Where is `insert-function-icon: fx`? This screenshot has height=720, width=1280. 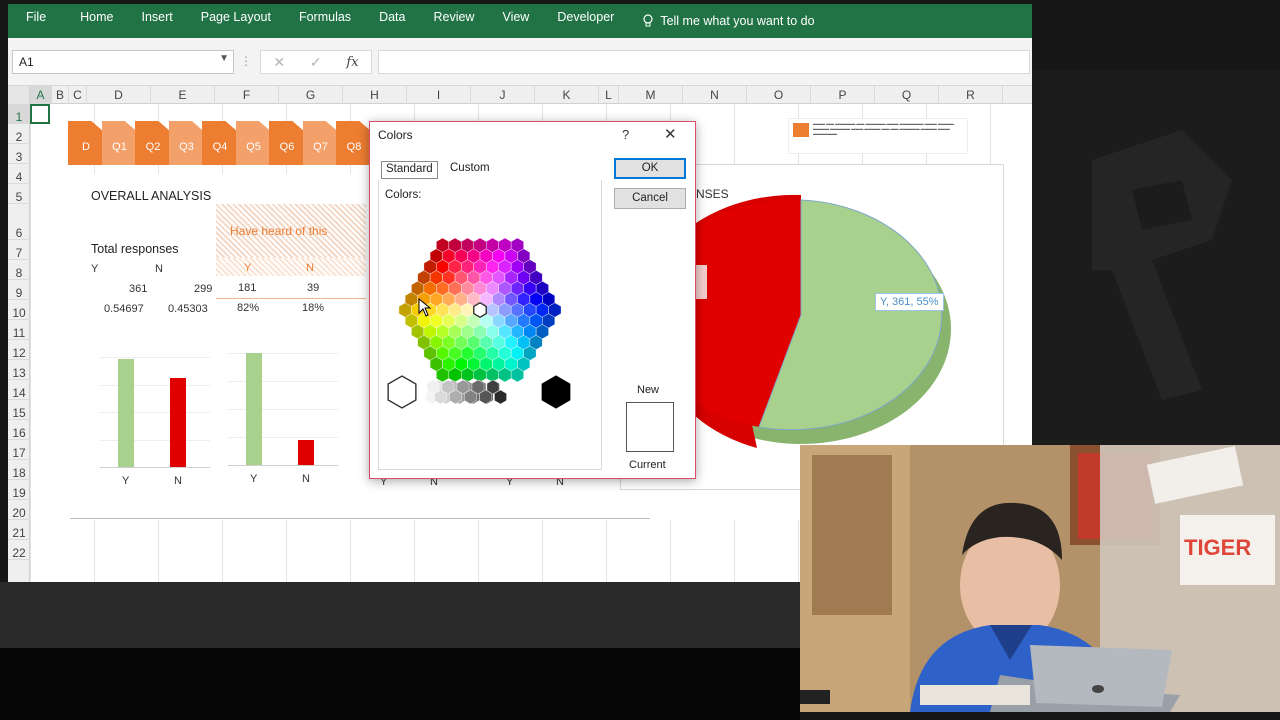 insert-function-icon: fx is located at coordinates (352, 62).